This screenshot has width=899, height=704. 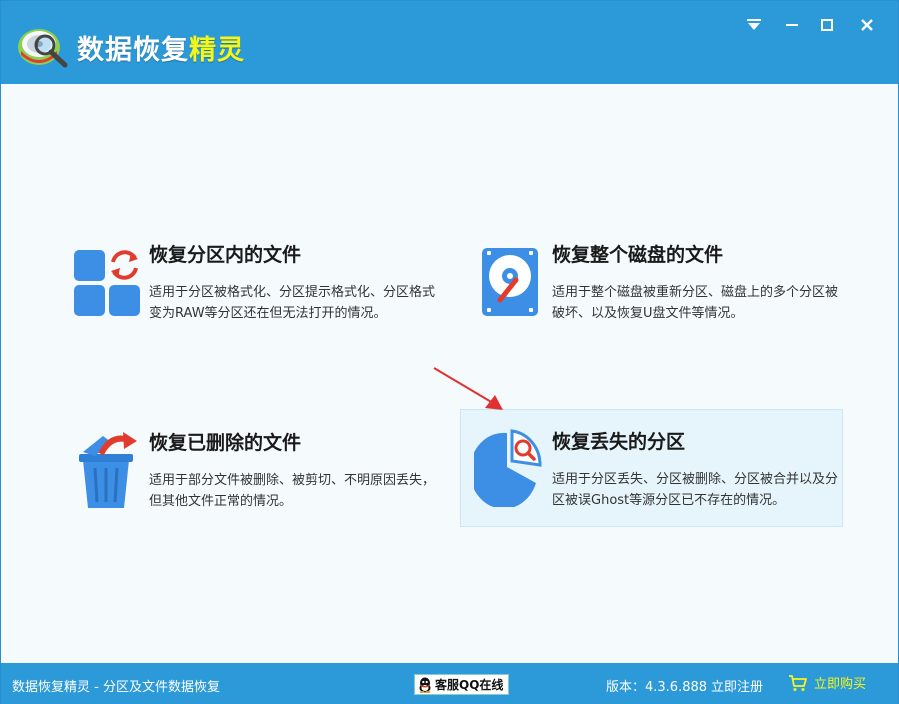 What do you see at coordinates (737, 685) in the screenshot?
I see `register-link: 立即注册` at bounding box center [737, 685].